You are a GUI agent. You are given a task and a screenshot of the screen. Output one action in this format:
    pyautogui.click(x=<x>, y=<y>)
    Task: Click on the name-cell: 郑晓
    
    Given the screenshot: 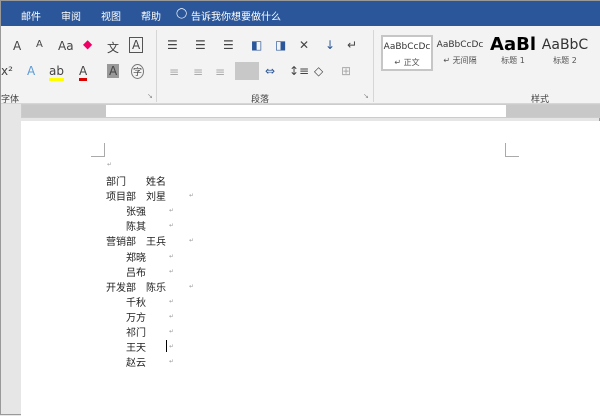 What is the action you would take?
    pyautogui.click(x=136, y=258)
    